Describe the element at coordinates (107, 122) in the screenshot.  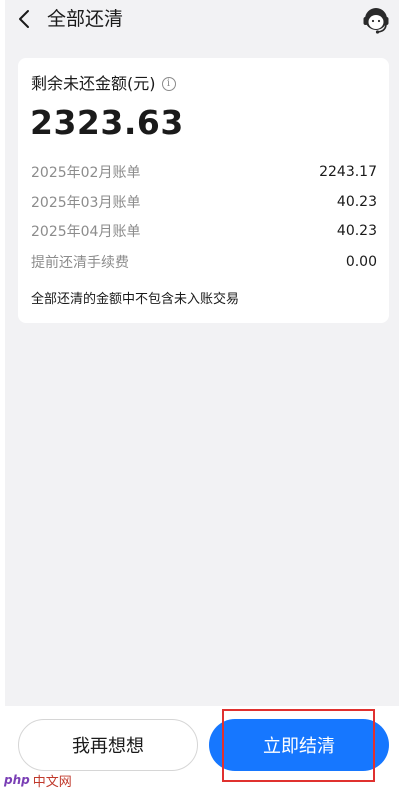
I see `remaining-amount: 2323.63` at that location.